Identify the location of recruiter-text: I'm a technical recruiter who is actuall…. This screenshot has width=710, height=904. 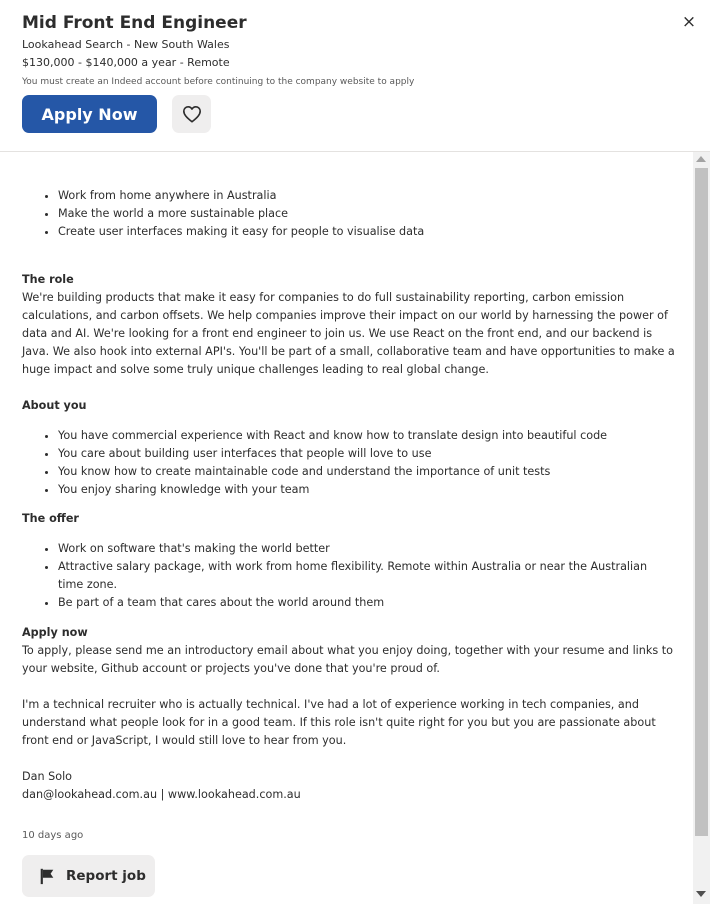
(339, 722).